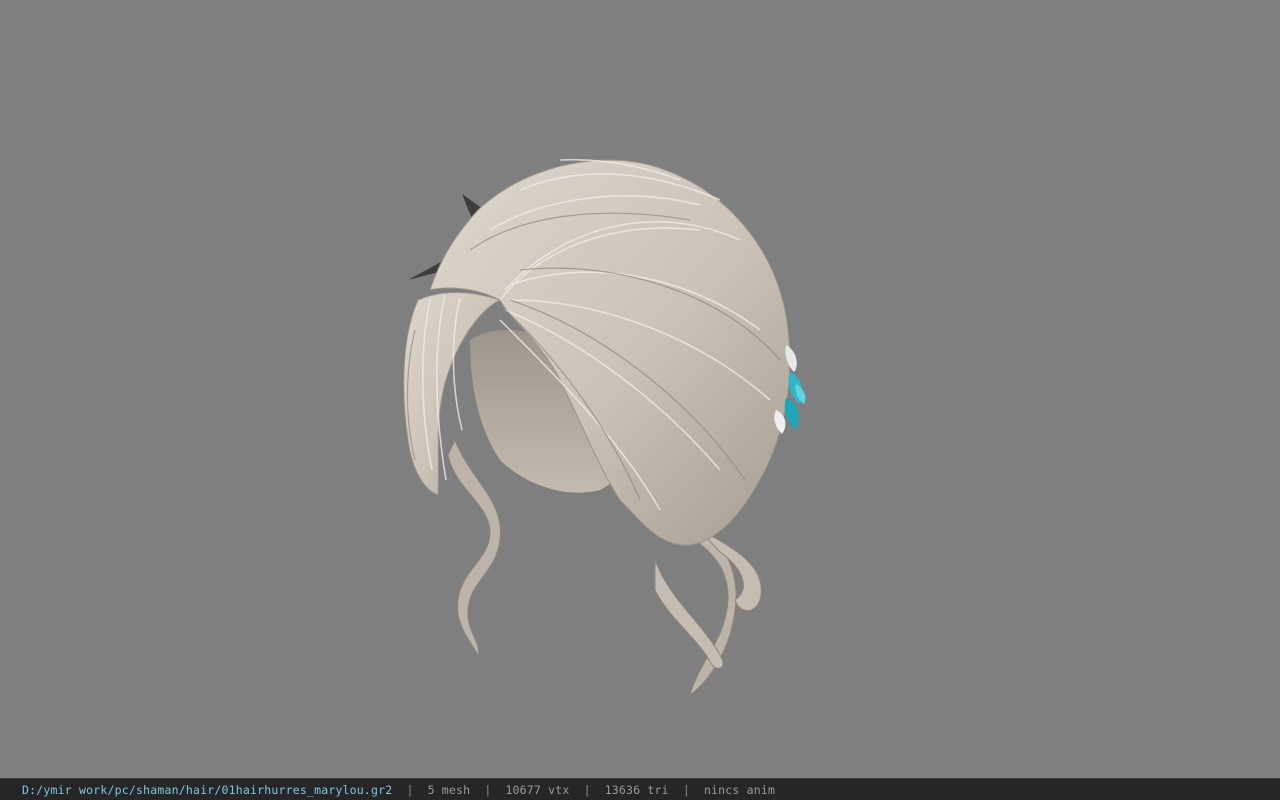  Describe the element at coordinates (449, 789) in the screenshot. I see `mesh-count: 5 mesh` at that location.